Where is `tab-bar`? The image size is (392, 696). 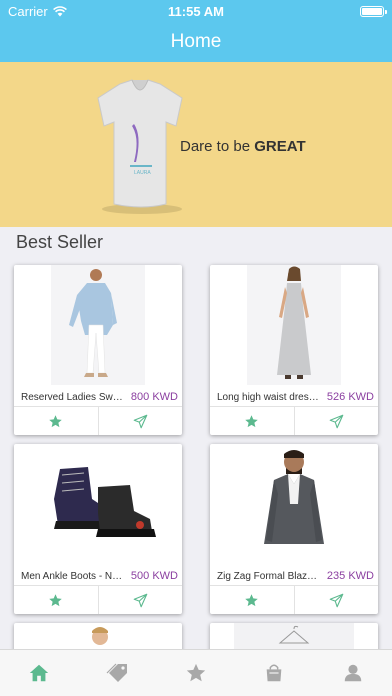 tab-bar is located at coordinates (196, 672).